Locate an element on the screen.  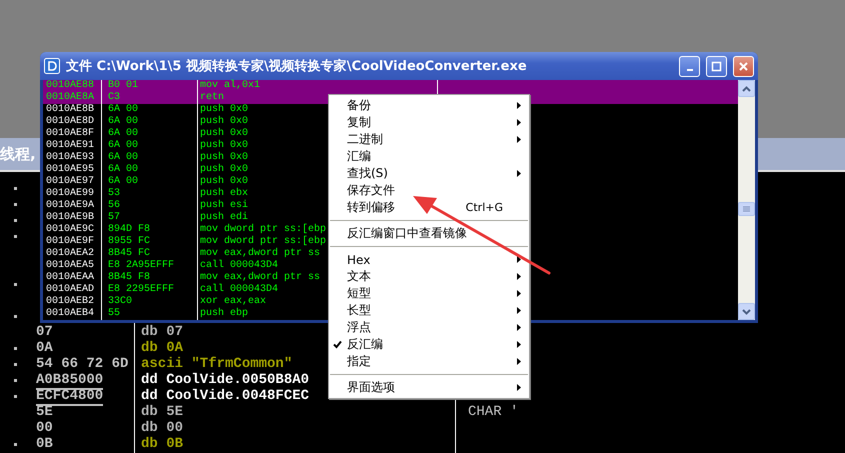
instruction-text: dd CoolVide.0048FCEC is located at coordinates (225, 396).